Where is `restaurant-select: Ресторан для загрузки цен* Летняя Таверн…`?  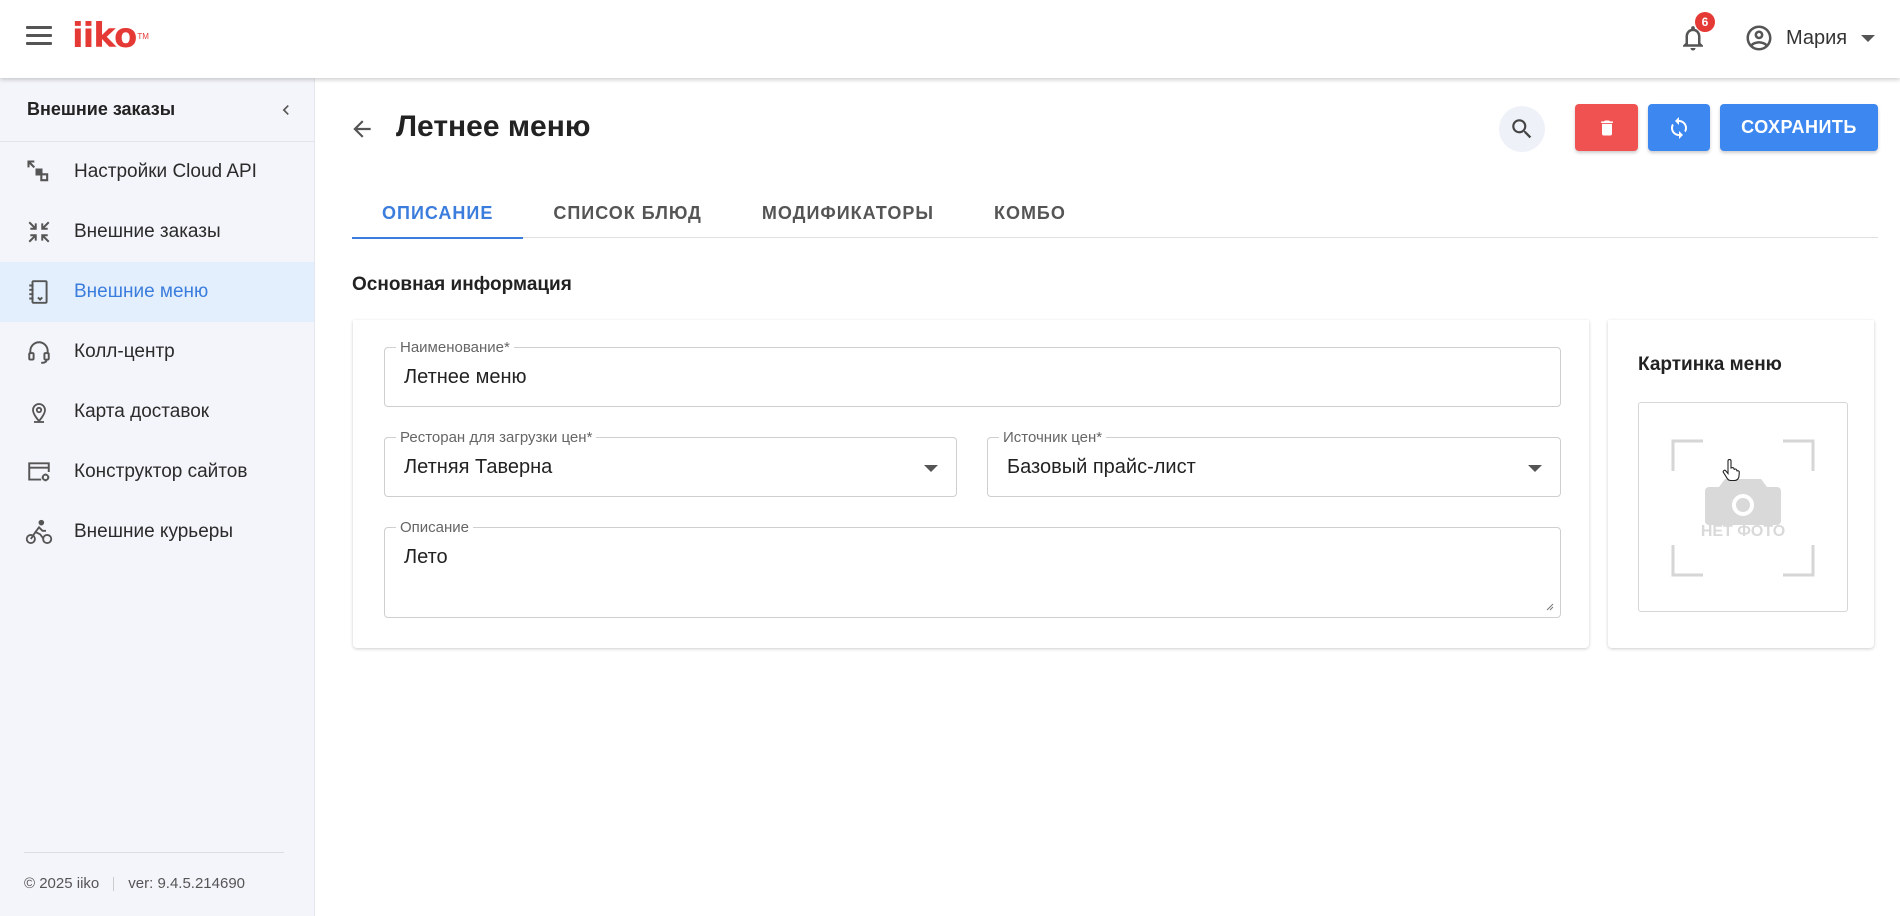 restaurant-select: Ресторан для загрузки цен* Летняя Таверн… is located at coordinates (670, 463).